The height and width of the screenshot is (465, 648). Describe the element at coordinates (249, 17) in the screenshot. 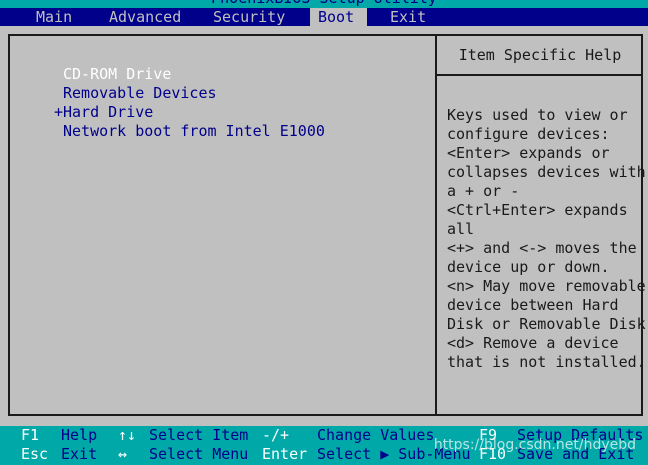

I see `menu-security: Security` at that location.